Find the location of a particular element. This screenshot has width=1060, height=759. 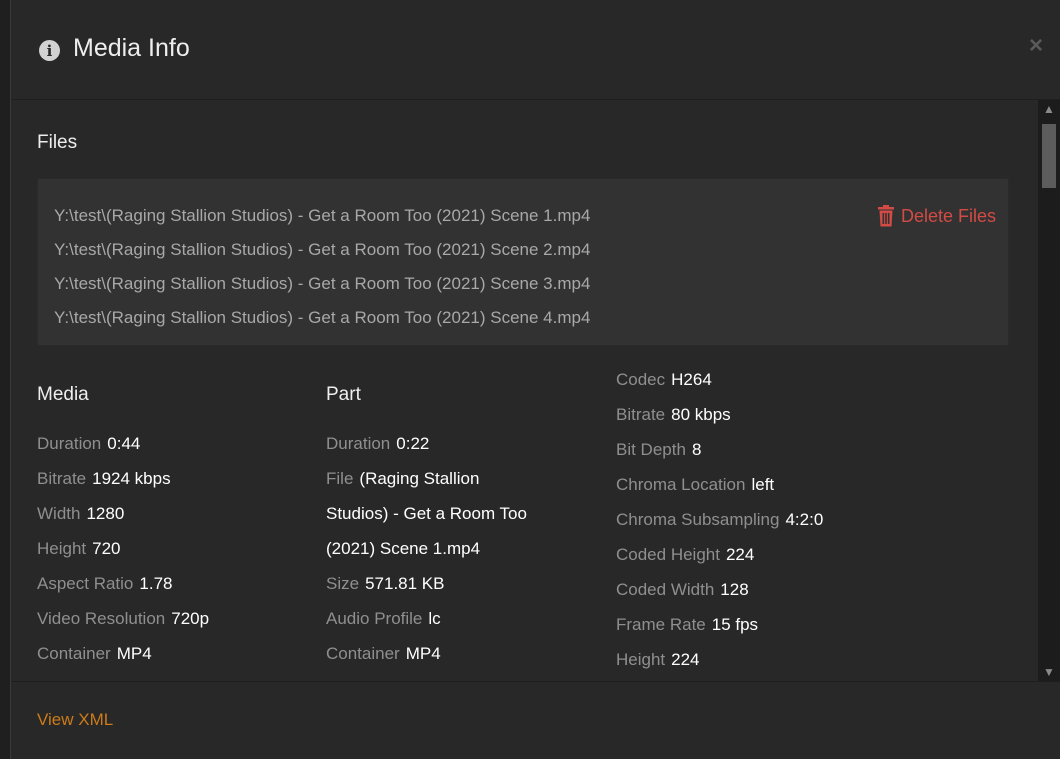

part-audio-profile-label: Audio Profile is located at coordinates (374, 618).